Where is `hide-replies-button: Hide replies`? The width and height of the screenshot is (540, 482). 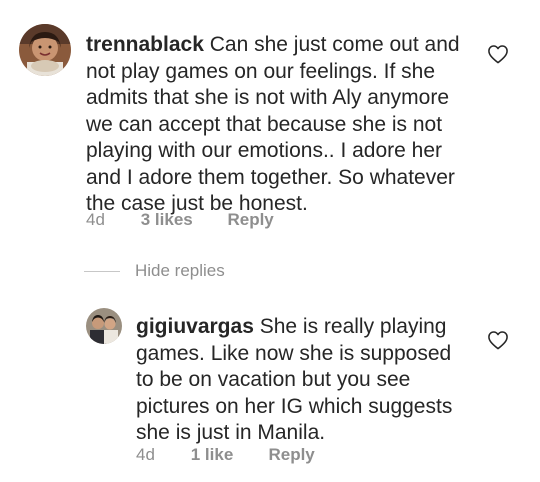 hide-replies-button: Hide replies is located at coordinates (154, 271).